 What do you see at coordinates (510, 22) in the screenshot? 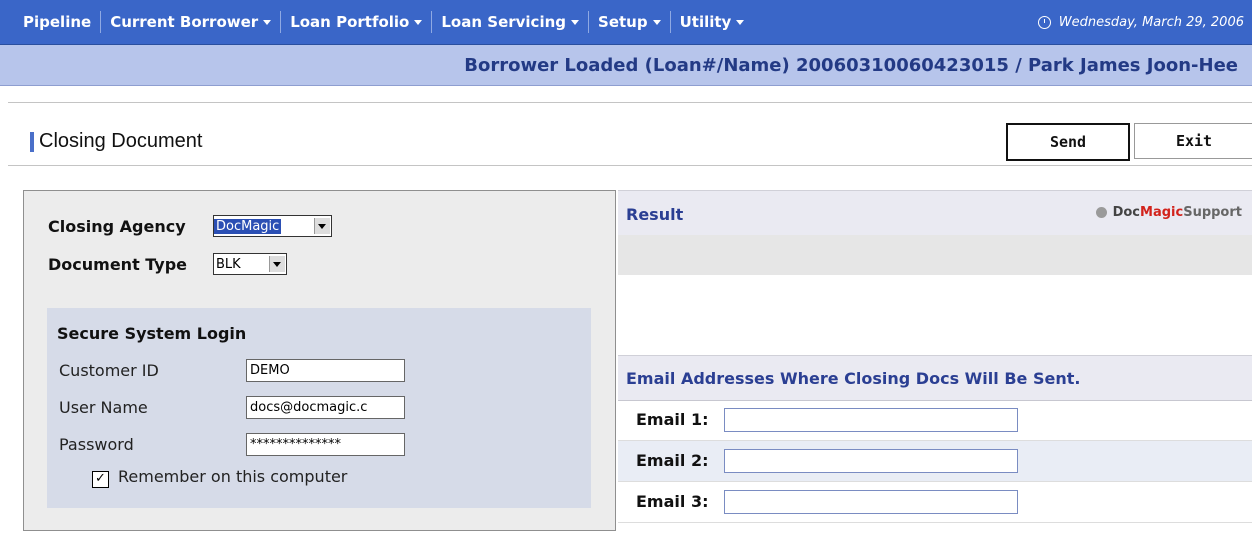
I see `nav-item-loan-servicing: Loan Servicing` at bounding box center [510, 22].